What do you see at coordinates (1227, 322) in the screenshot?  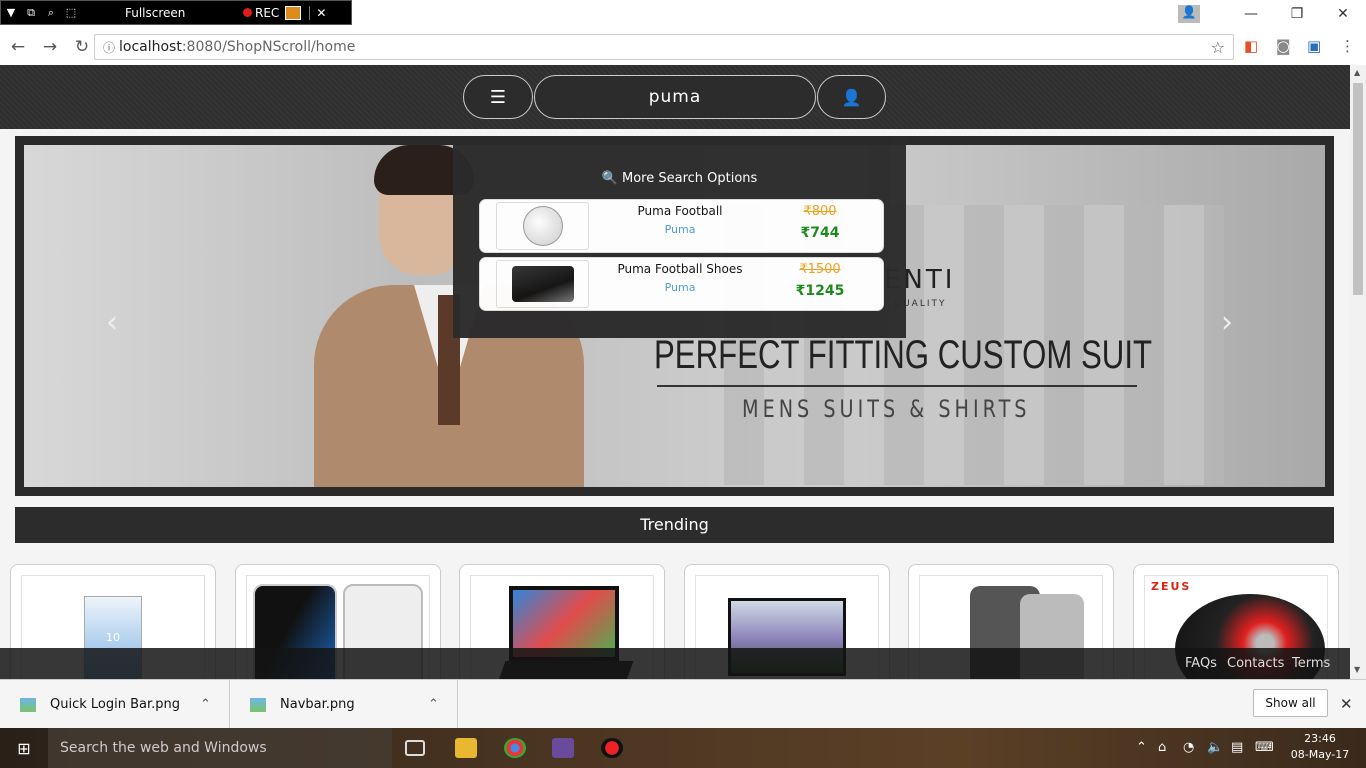 I see `carousel-next-icon: ›` at bounding box center [1227, 322].